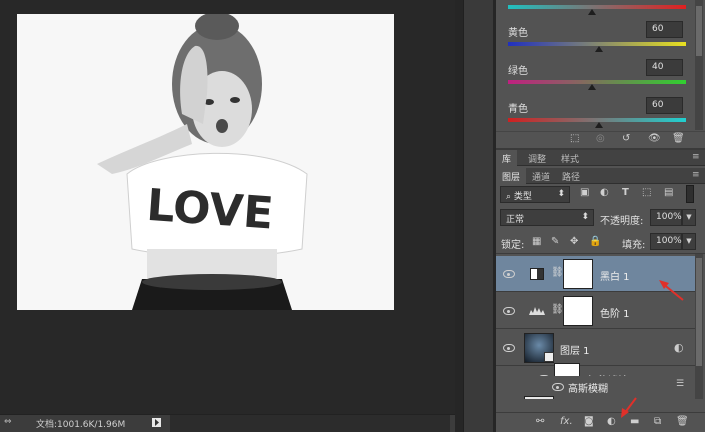 The image size is (705, 432). What do you see at coordinates (652, 349) in the screenshot?
I see `annotation-overlay` at bounding box center [652, 349].